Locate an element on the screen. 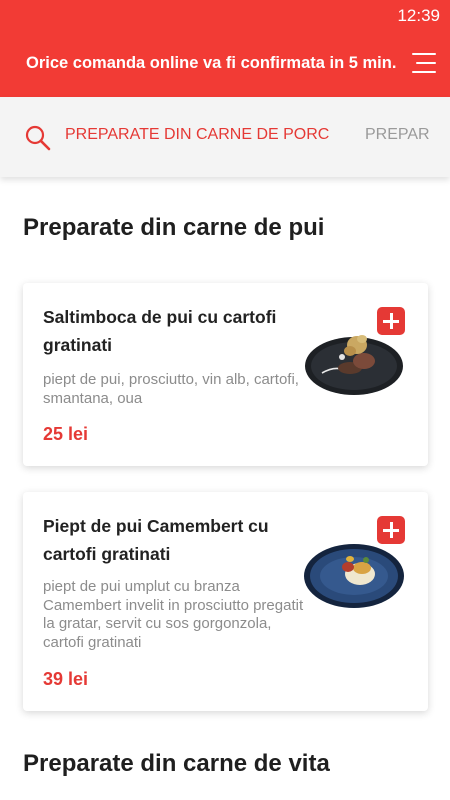  search-icon is located at coordinates (38, 138).